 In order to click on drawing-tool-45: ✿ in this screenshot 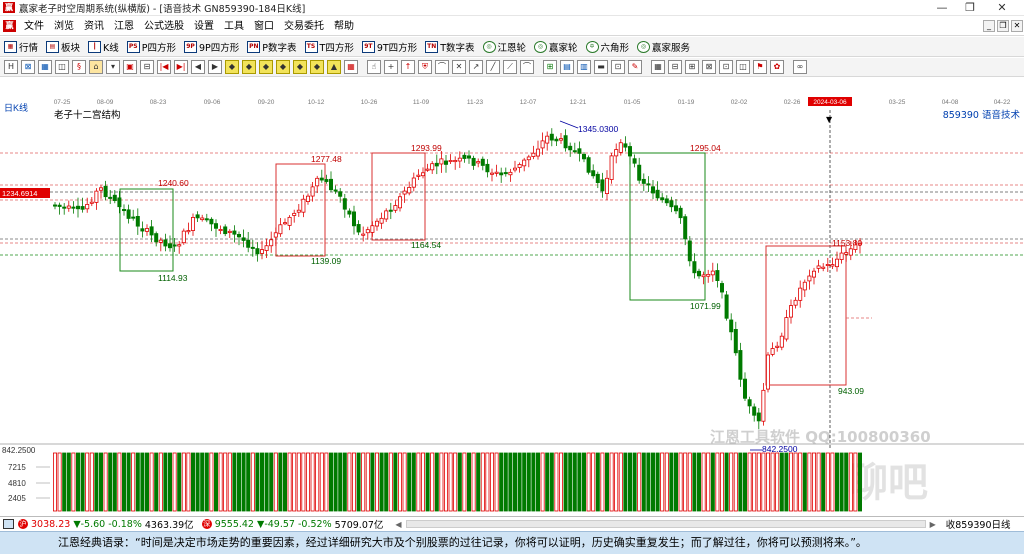, I will do `click(777, 67)`.